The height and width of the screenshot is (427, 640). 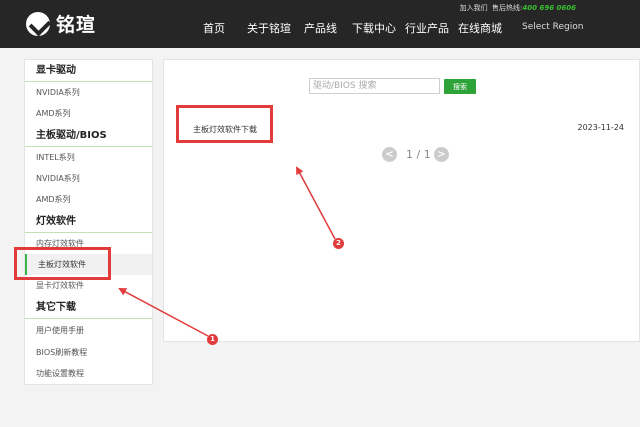 What do you see at coordinates (338, 243) in the screenshot?
I see `annotation-badge-2: 2` at bounding box center [338, 243].